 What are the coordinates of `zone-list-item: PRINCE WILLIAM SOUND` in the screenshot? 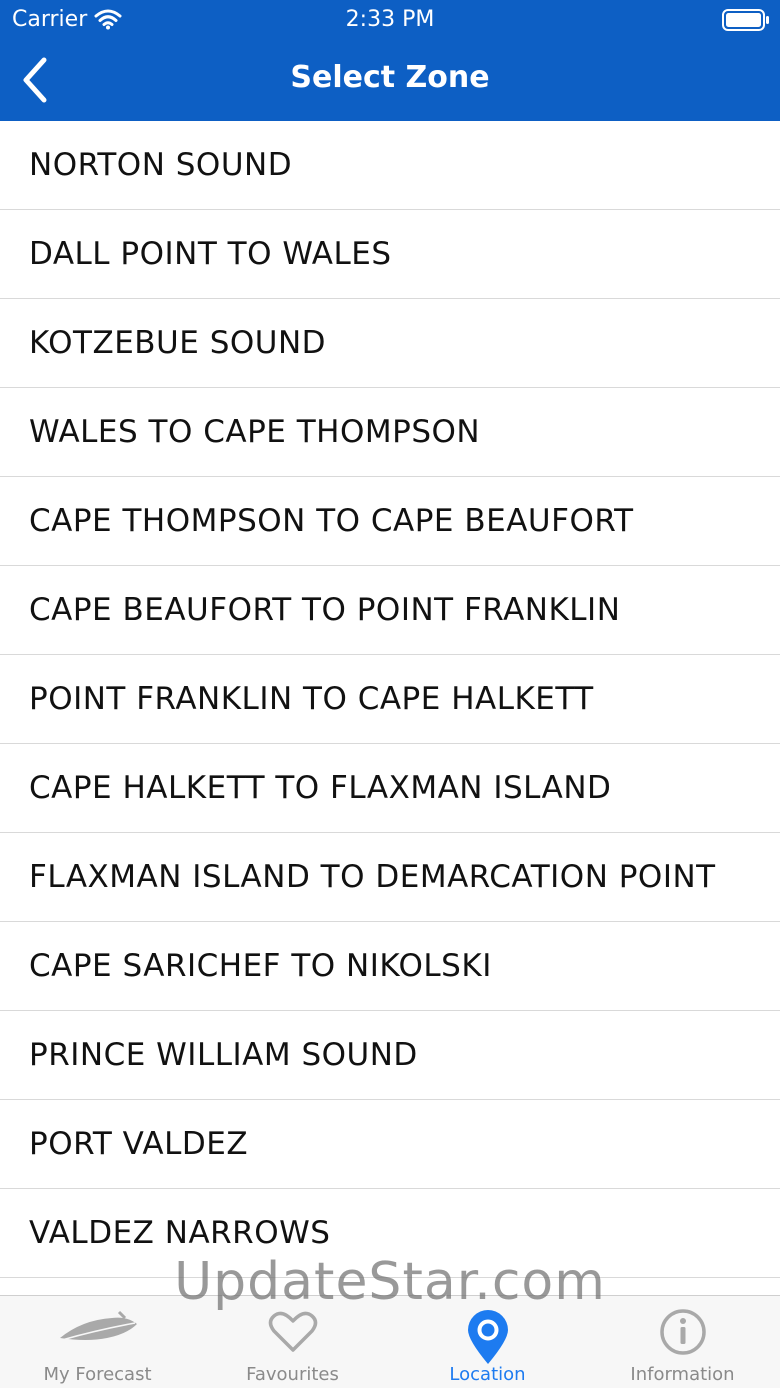 It's located at (390, 1055).